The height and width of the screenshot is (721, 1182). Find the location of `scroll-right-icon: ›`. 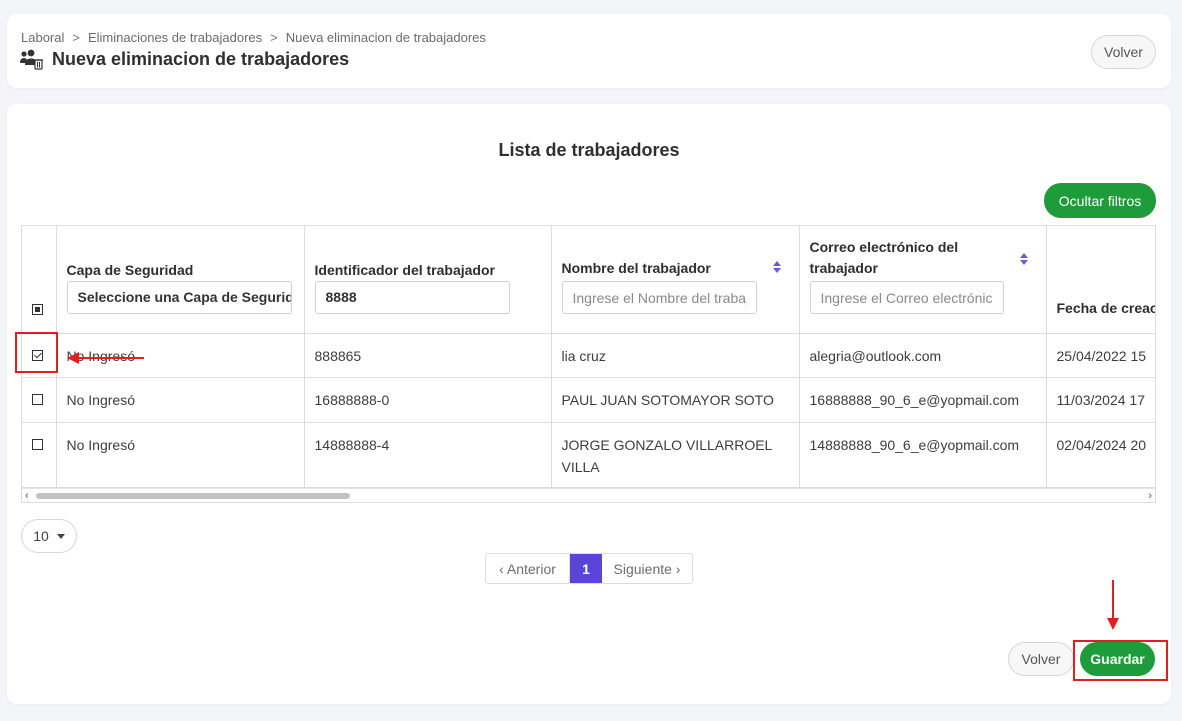

scroll-right-icon: › is located at coordinates (1150, 495).